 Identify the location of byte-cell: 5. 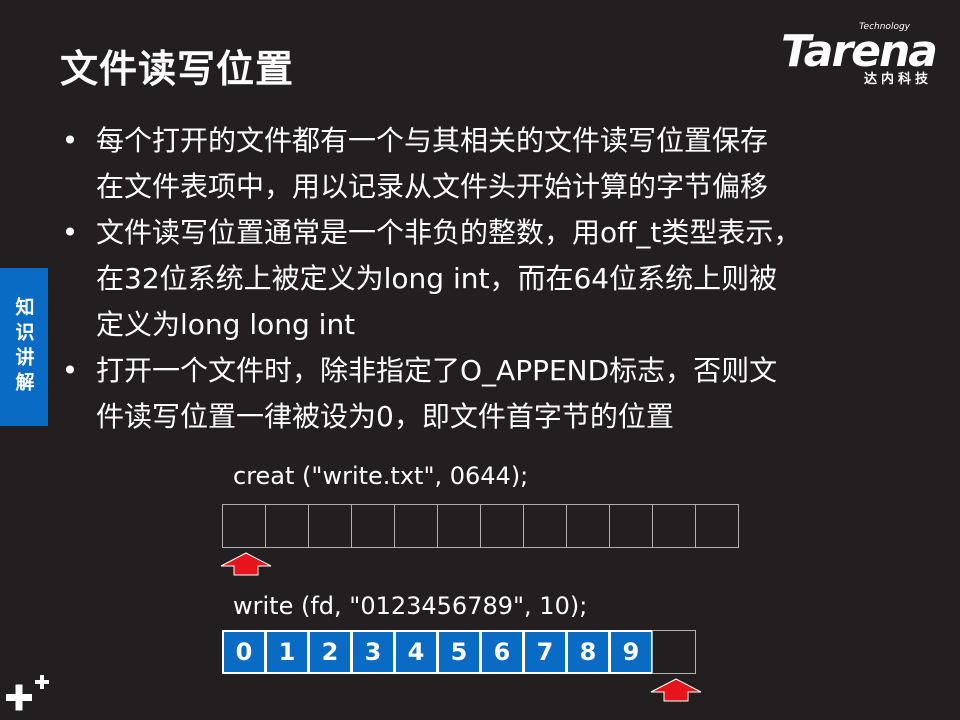
(459, 652).